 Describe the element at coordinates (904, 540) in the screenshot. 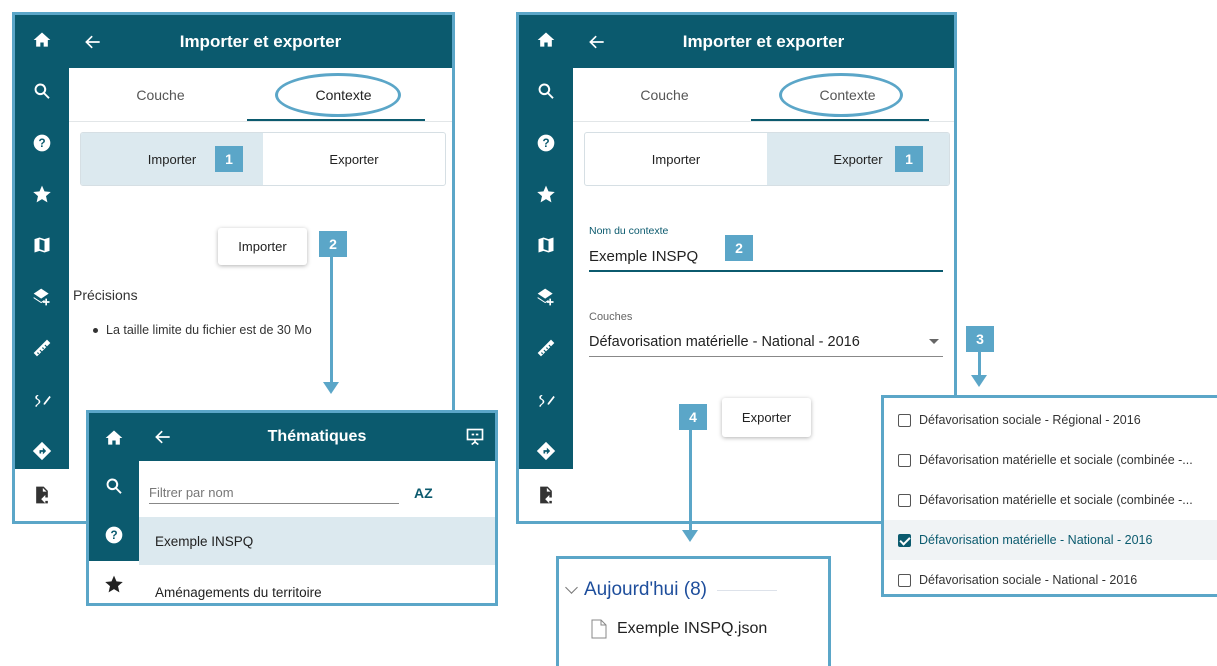

I see `checkbox-checked` at that location.